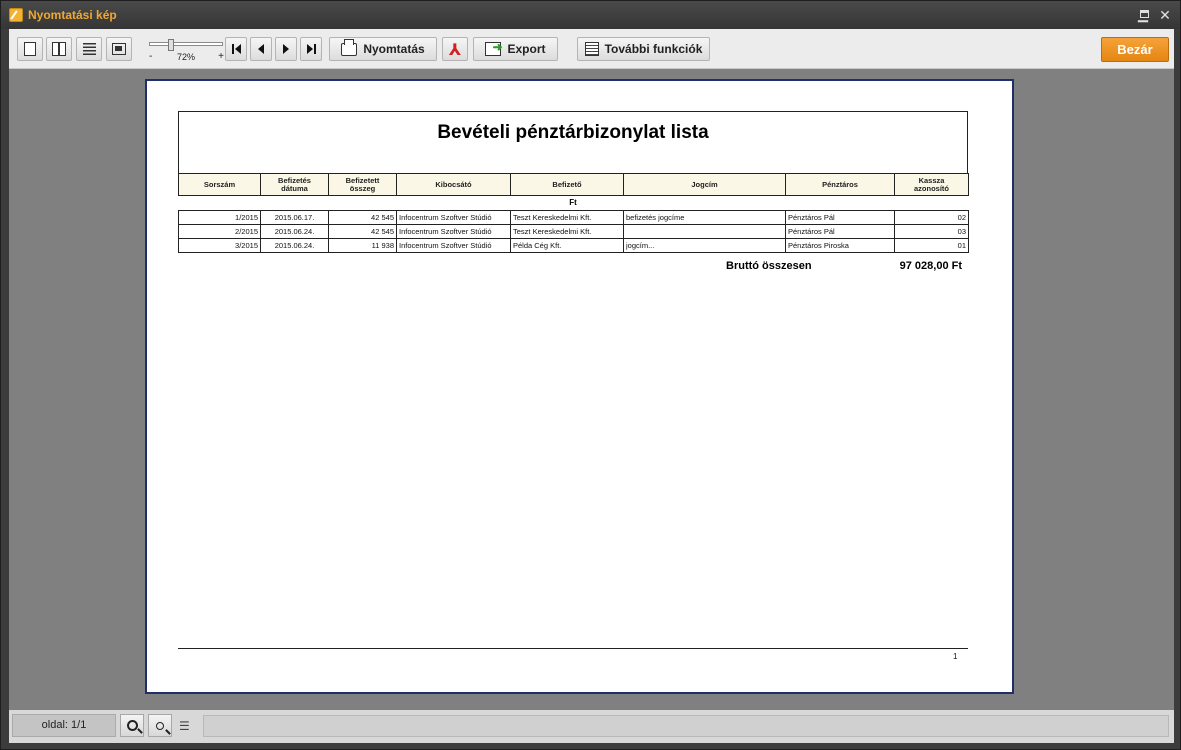 This screenshot has height=750, width=1181. Describe the element at coordinates (573, 132) in the screenshot. I see `report-title: Bevételi pénztárbizonylat lista` at that location.